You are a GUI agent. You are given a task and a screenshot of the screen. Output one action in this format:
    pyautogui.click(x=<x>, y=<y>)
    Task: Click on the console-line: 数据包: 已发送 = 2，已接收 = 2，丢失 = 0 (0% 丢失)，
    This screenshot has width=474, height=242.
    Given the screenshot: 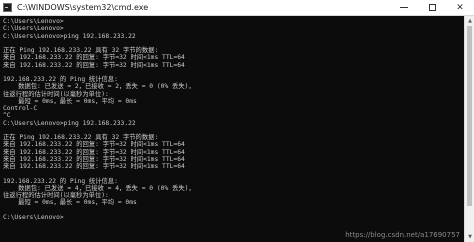 What is the action you would take?
    pyautogui.click(x=99, y=87)
    